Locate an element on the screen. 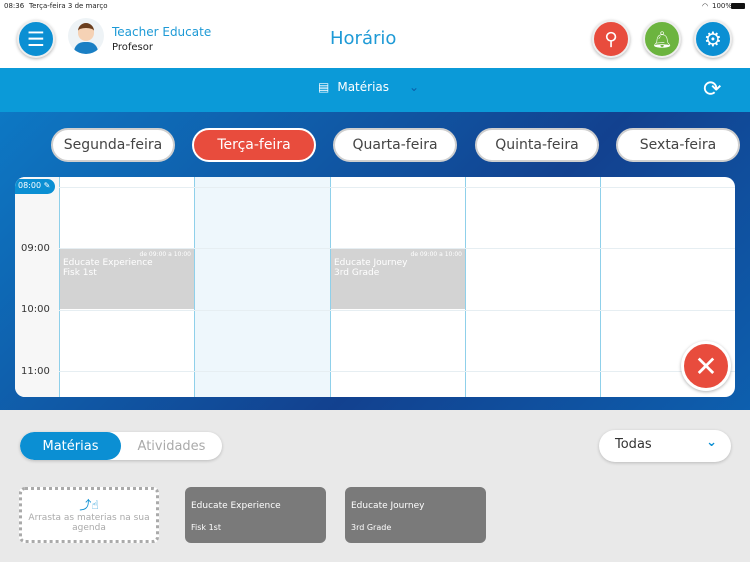 The image size is (750, 562). status-date: Terça-feira 3 de março is located at coordinates (68, 6).